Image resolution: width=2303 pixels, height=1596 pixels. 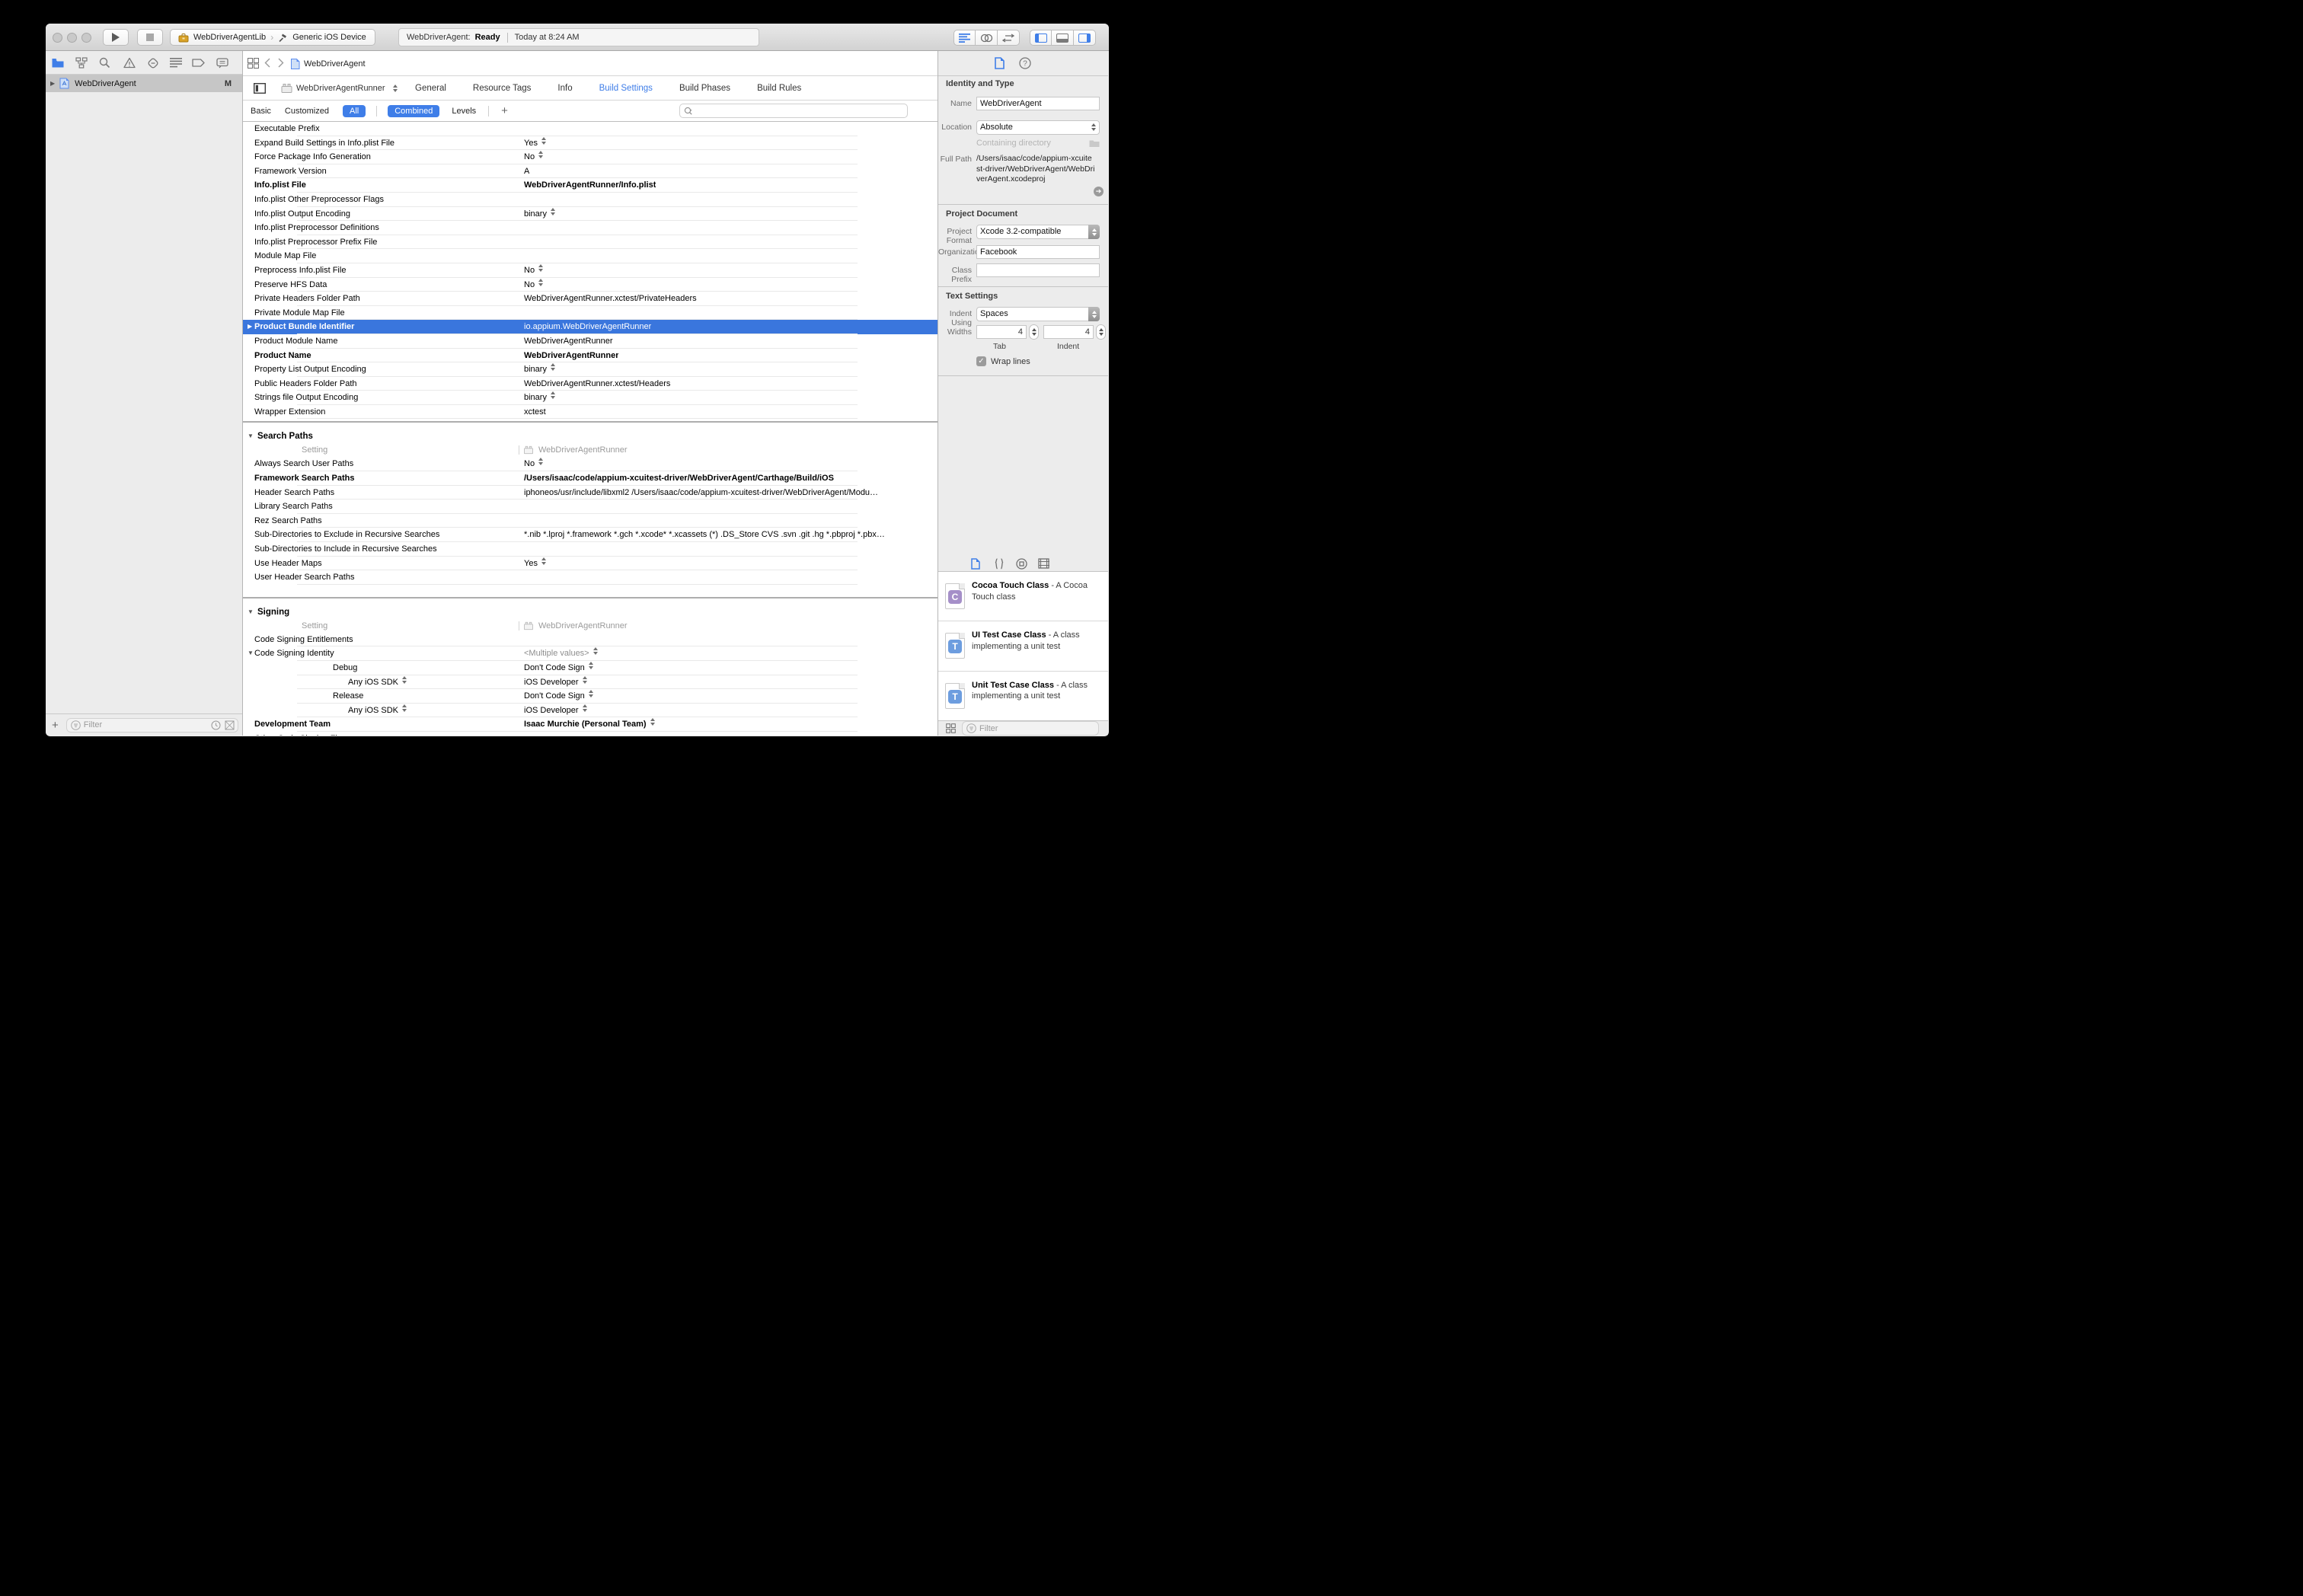 I want to click on setting-row: Always Search User Paths No, so click(x=590, y=464).